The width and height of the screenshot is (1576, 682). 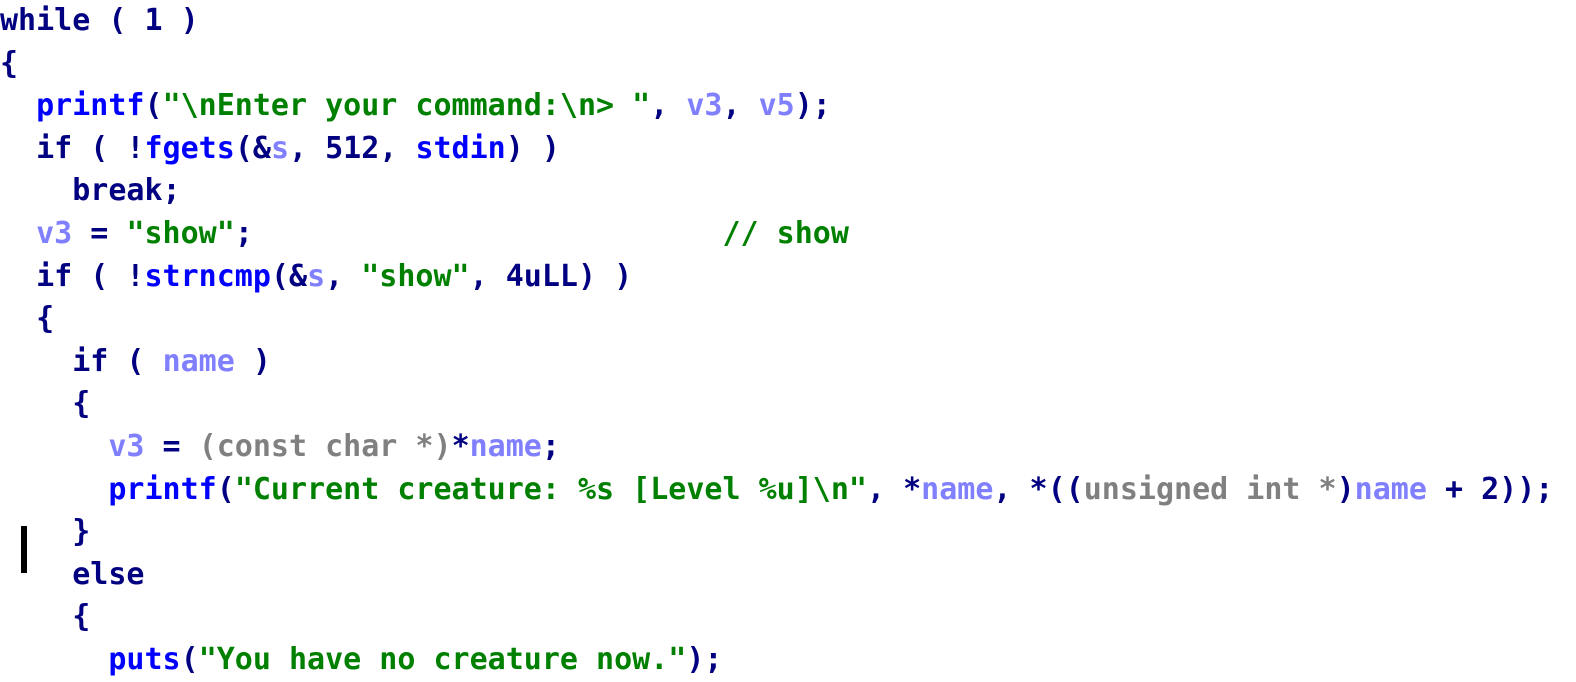 What do you see at coordinates (460, 446) in the screenshot?
I see `code-token-kw: *` at bounding box center [460, 446].